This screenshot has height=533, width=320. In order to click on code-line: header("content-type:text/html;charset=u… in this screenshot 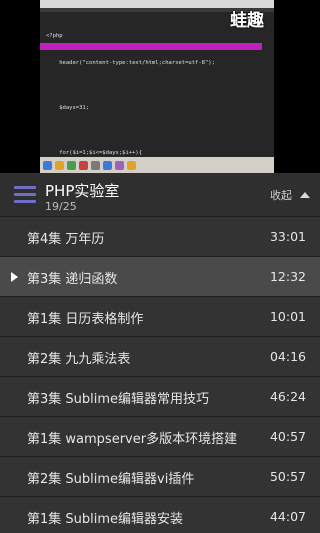, I will do `click(130, 63)`.